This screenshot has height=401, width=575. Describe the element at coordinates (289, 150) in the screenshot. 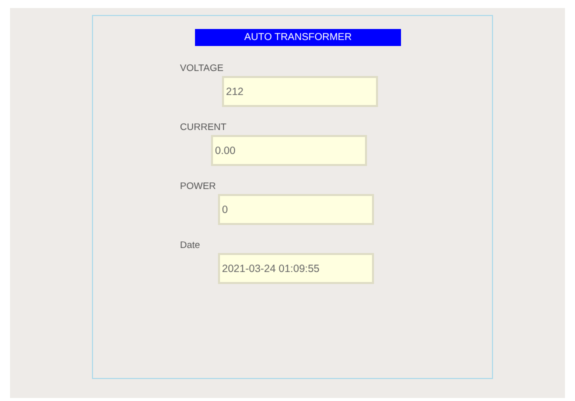

I see `input-field: 0.00` at that location.